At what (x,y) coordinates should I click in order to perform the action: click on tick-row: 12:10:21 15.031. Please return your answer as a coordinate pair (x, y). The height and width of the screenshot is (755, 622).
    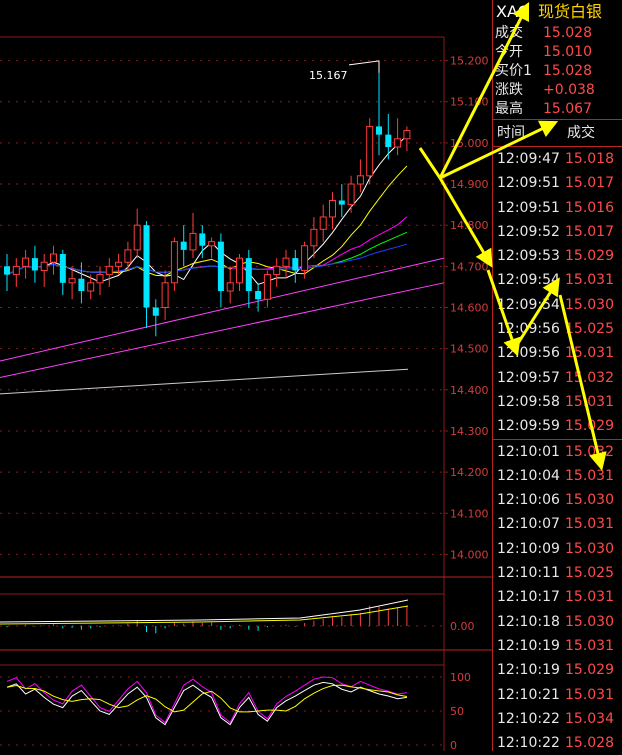
    Looking at the image, I should click on (557, 695).